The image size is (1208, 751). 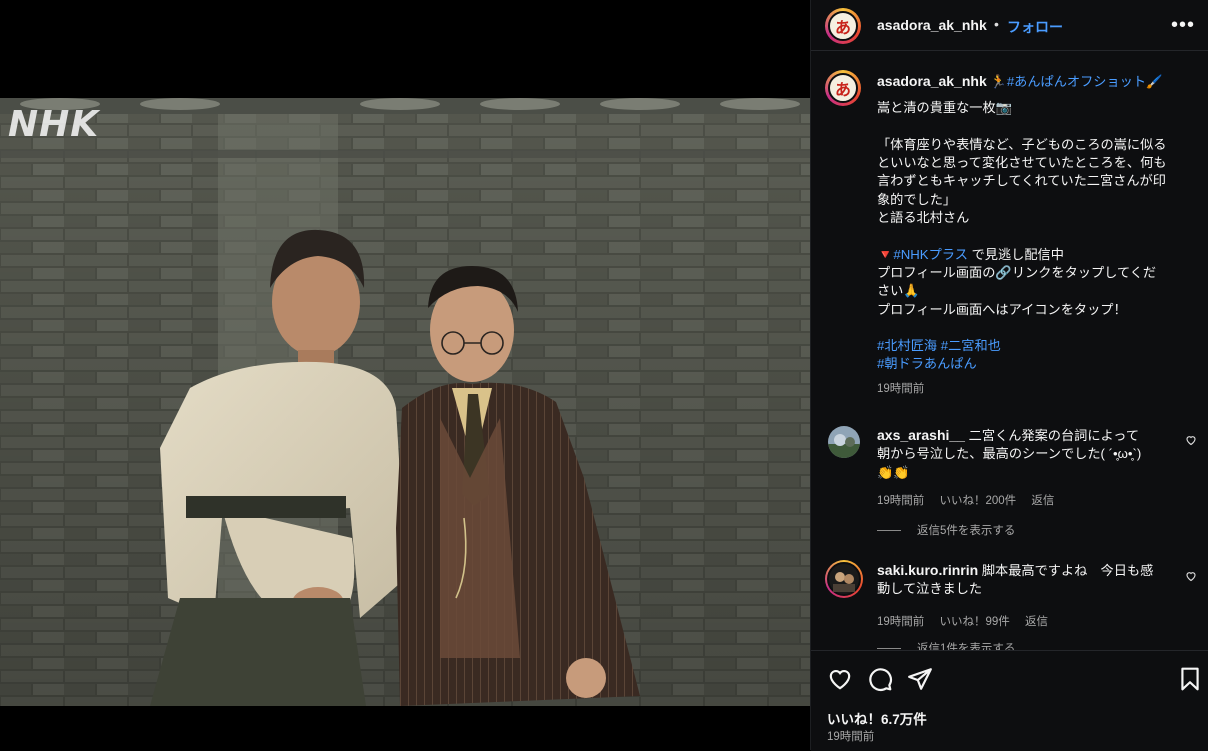 What do you see at coordinates (1002, 309) in the screenshot?
I see `caption-line-10: プロフィール画面へはアイコンをタップ！` at bounding box center [1002, 309].